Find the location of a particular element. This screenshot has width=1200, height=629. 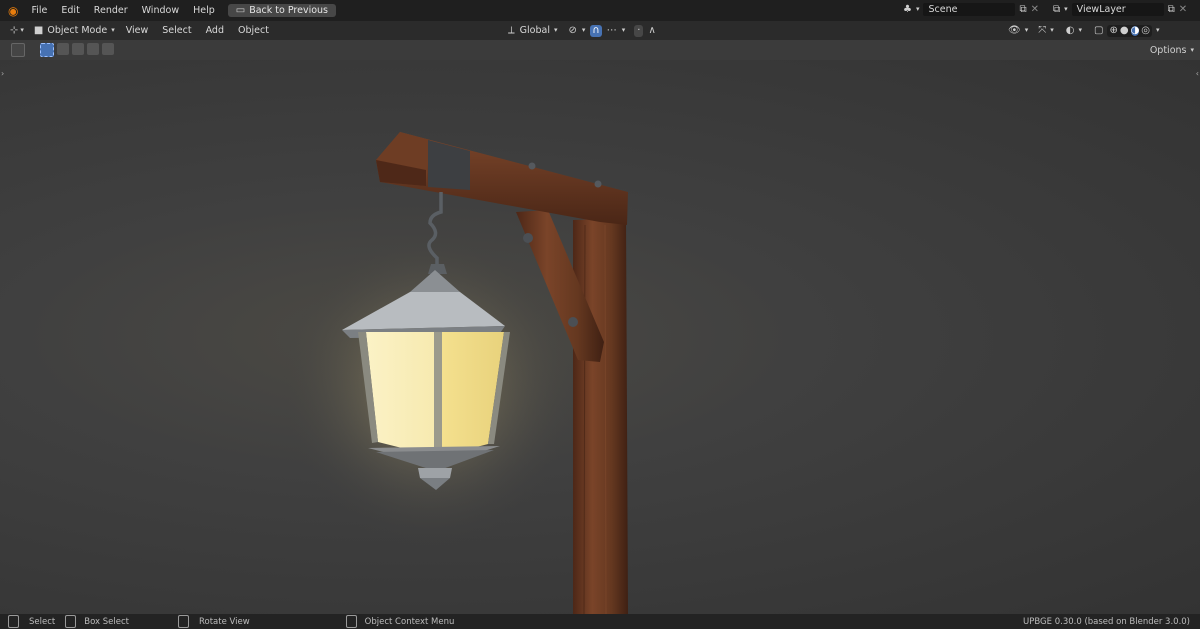

transform-orientation-icon: ⟂ is located at coordinates (511, 30).